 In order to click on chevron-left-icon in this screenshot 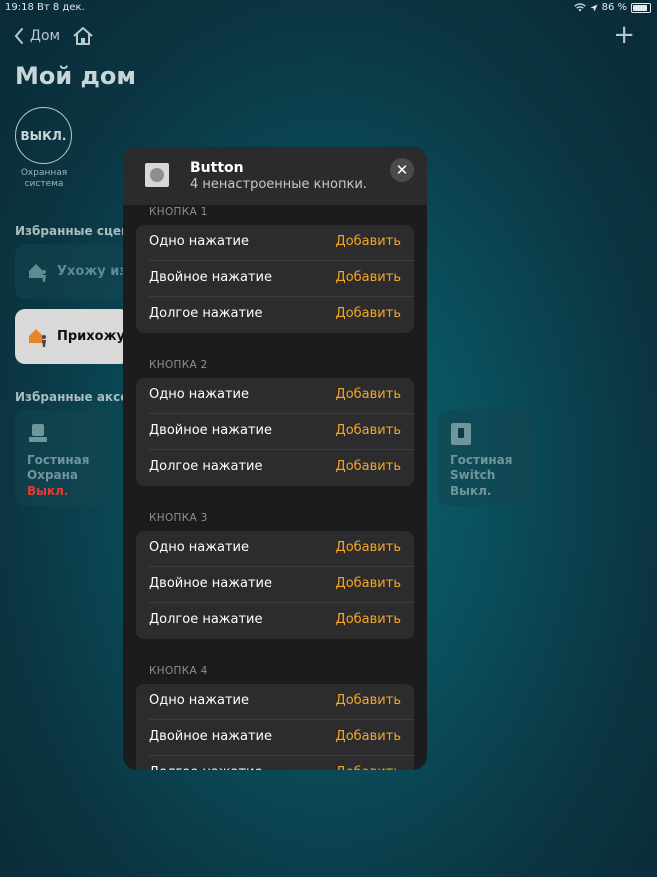, I will do `click(18, 36)`.